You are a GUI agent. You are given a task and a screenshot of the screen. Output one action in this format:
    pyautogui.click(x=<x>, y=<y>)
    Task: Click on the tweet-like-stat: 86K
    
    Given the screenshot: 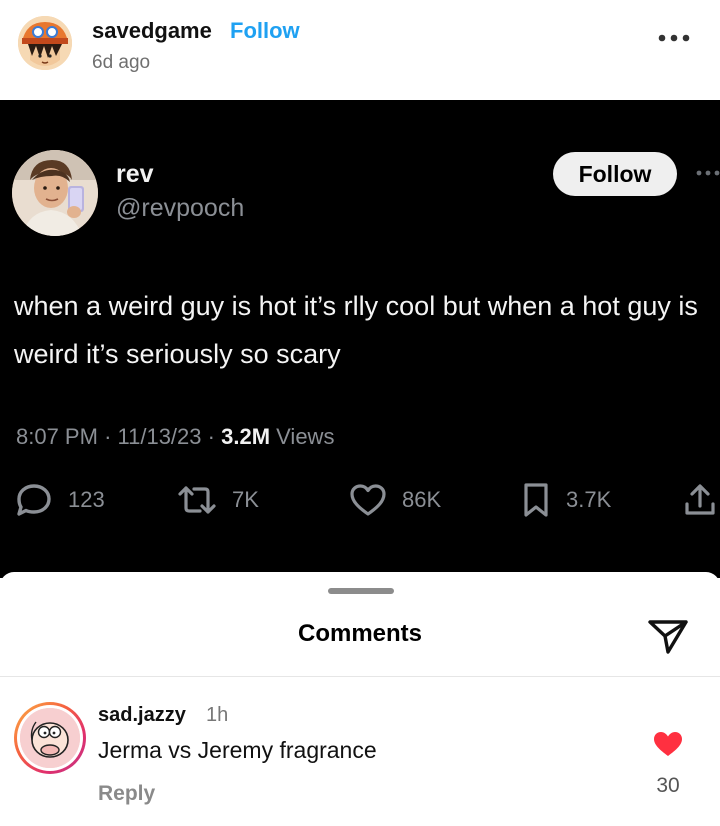 What is the action you would take?
    pyautogui.click(x=394, y=500)
    